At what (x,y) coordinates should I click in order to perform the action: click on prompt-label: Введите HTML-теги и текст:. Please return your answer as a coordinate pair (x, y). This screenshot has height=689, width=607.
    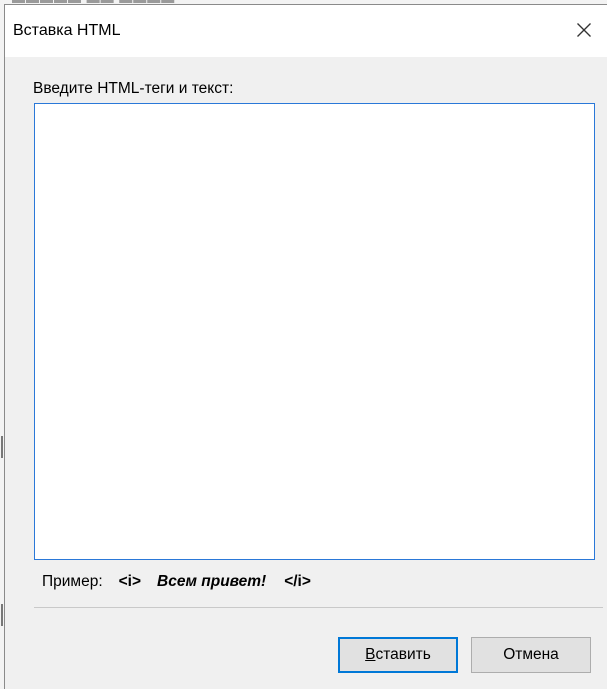
    Looking at the image, I should click on (133, 88).